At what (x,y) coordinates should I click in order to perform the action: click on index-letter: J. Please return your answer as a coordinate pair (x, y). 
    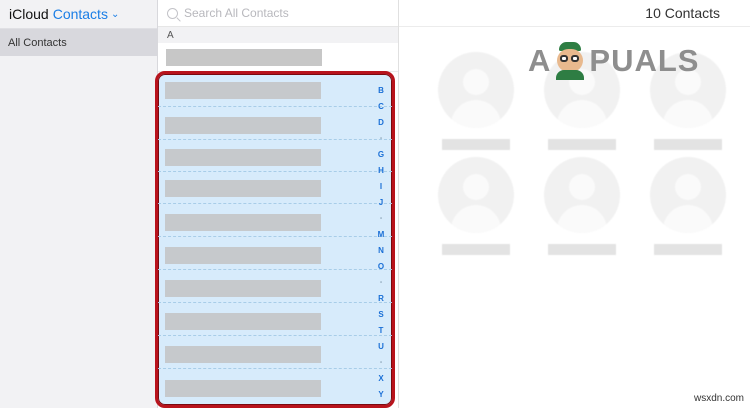
    Looking at the image, I should click on (381, 203).